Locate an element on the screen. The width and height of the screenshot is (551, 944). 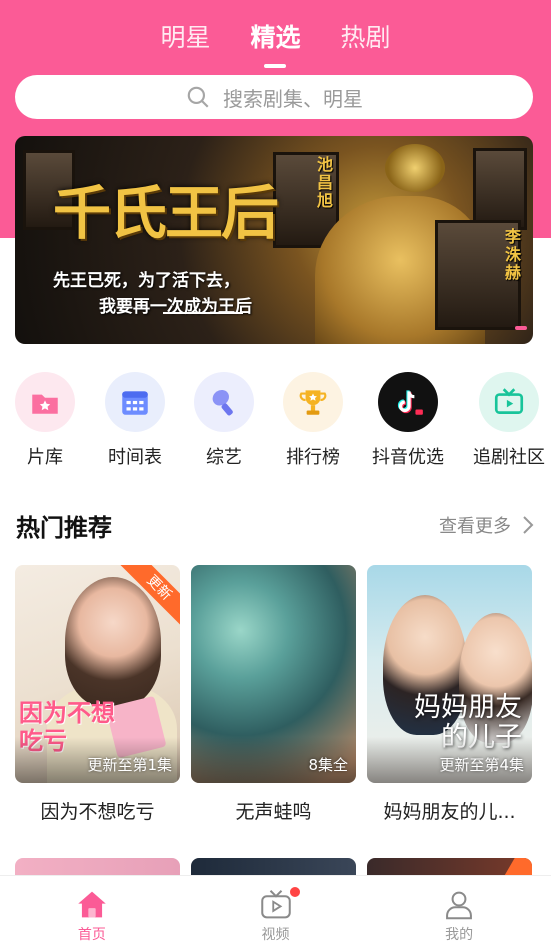
search-icon is located at coordinates (198, 97).